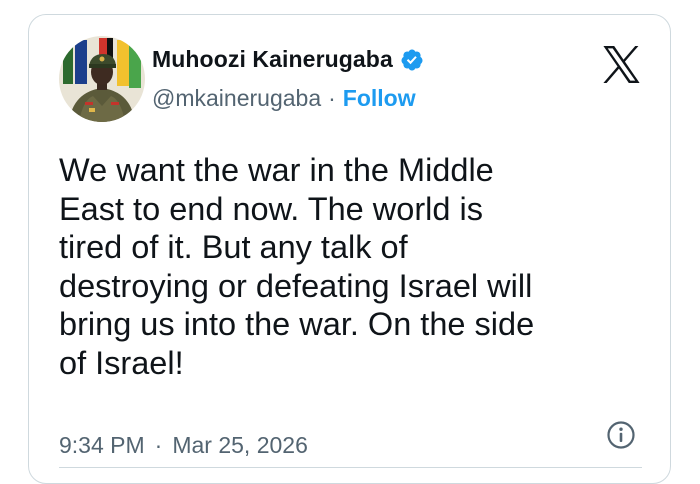 This screenshot has height=484, width=700. What do you see at coordinates (412, 60) in the screenshot?
I see `verified-badge-icon` at bounding box center [412, 60].